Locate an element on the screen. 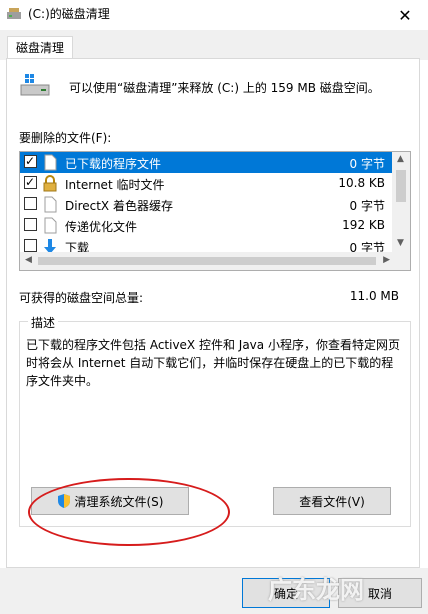 The height and width of the screenshot is (614, 428). scroll-up-icon: ▲ is located at coordinates (400, 159).